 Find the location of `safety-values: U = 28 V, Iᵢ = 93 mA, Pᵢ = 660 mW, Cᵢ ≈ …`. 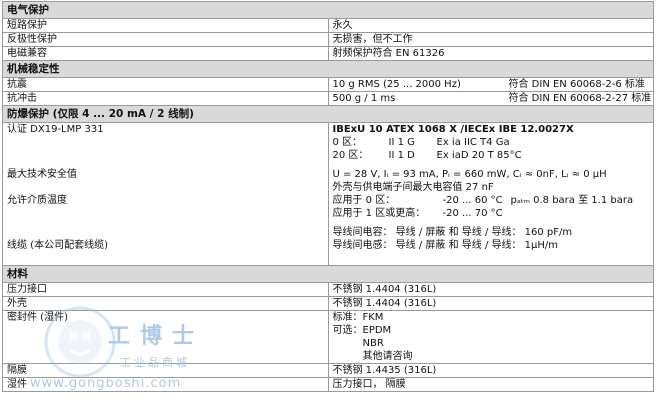

safety-values: U = 28 V, Iᵢ = 93 mA, Pᵢ = 660 mW, Cᵢ ≈ … is located at coordinates (469, 174).